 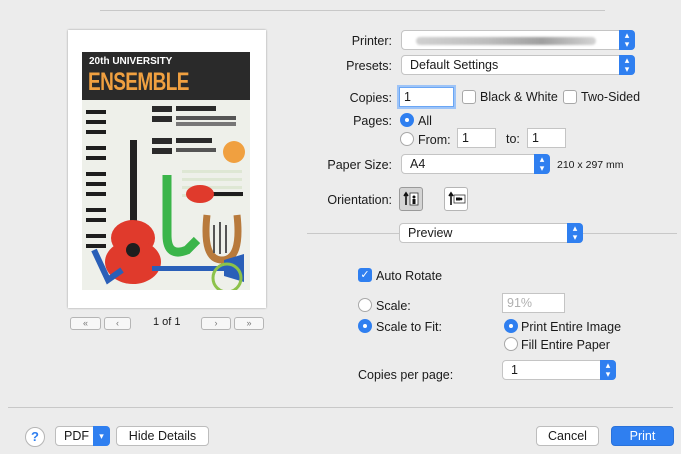 I want to click on page-count: 1 of 1, so click(x=167, y=322).